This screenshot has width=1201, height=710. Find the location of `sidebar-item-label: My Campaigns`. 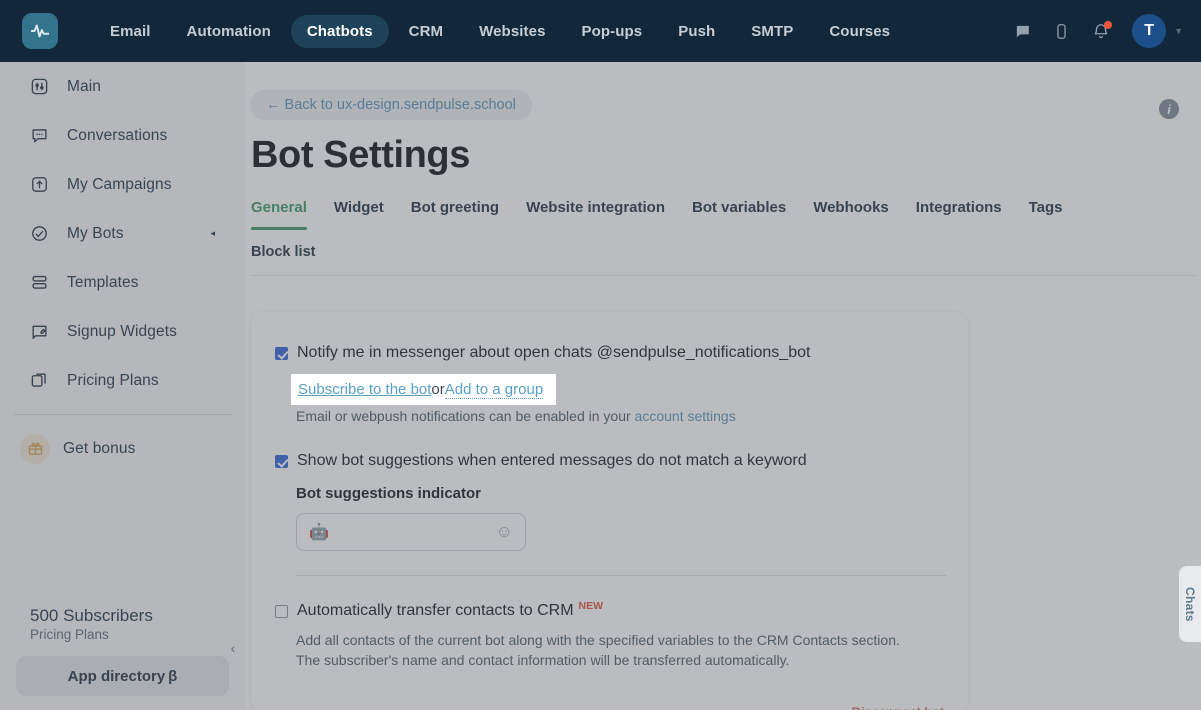

sidebar-item-label: My Campaigns is located at coordinates (119, 184).